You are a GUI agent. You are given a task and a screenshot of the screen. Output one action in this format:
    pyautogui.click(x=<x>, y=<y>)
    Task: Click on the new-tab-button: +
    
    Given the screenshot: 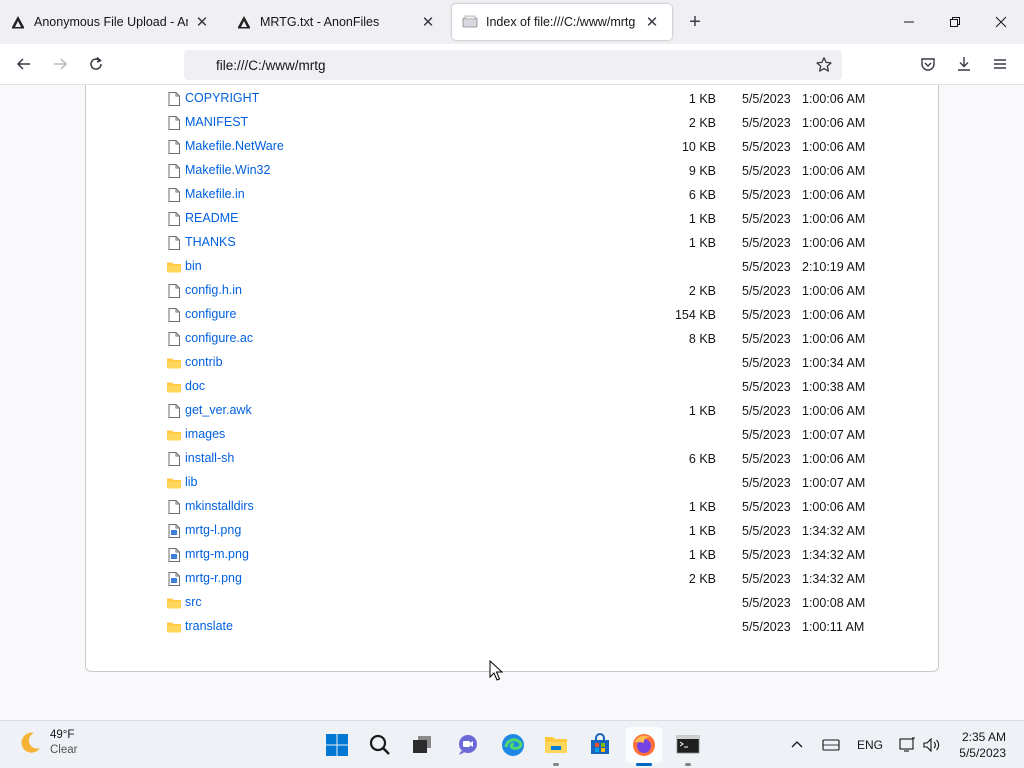 What is the action you would take?
    pyautogui.click(x=695, y=23)
    